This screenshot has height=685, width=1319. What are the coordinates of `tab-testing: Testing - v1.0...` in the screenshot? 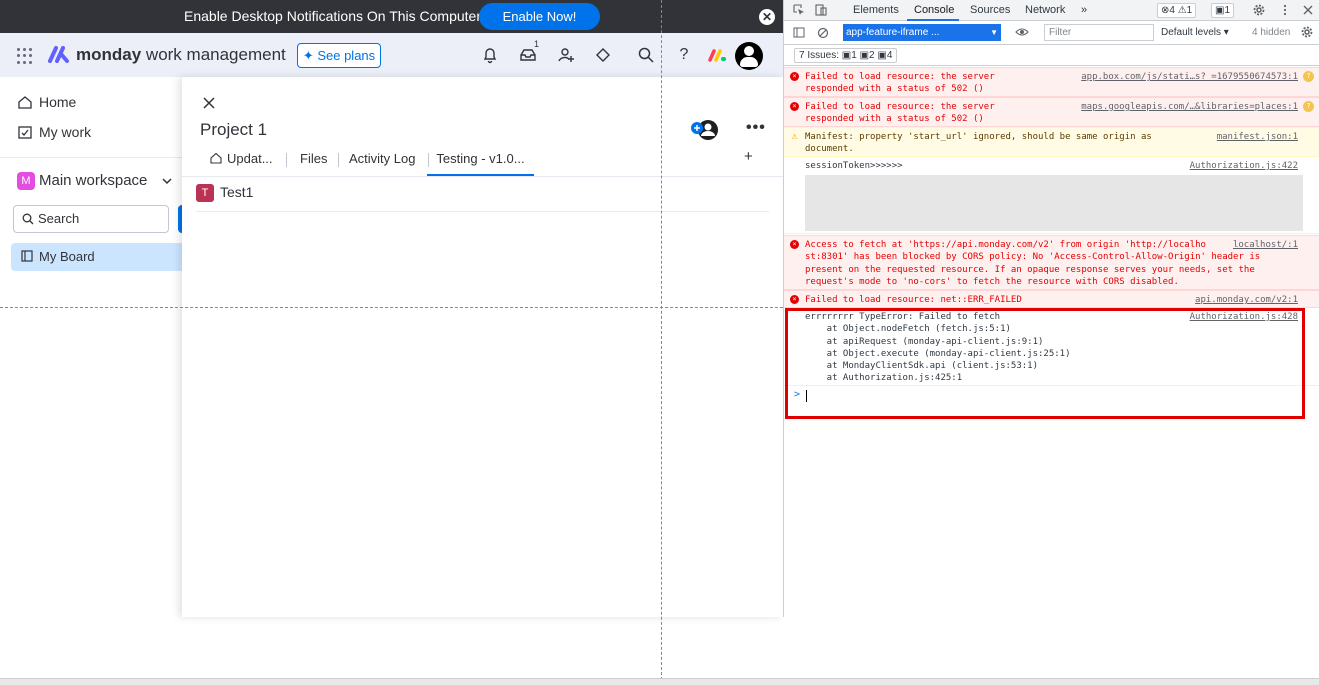 It's located at (480, 162).